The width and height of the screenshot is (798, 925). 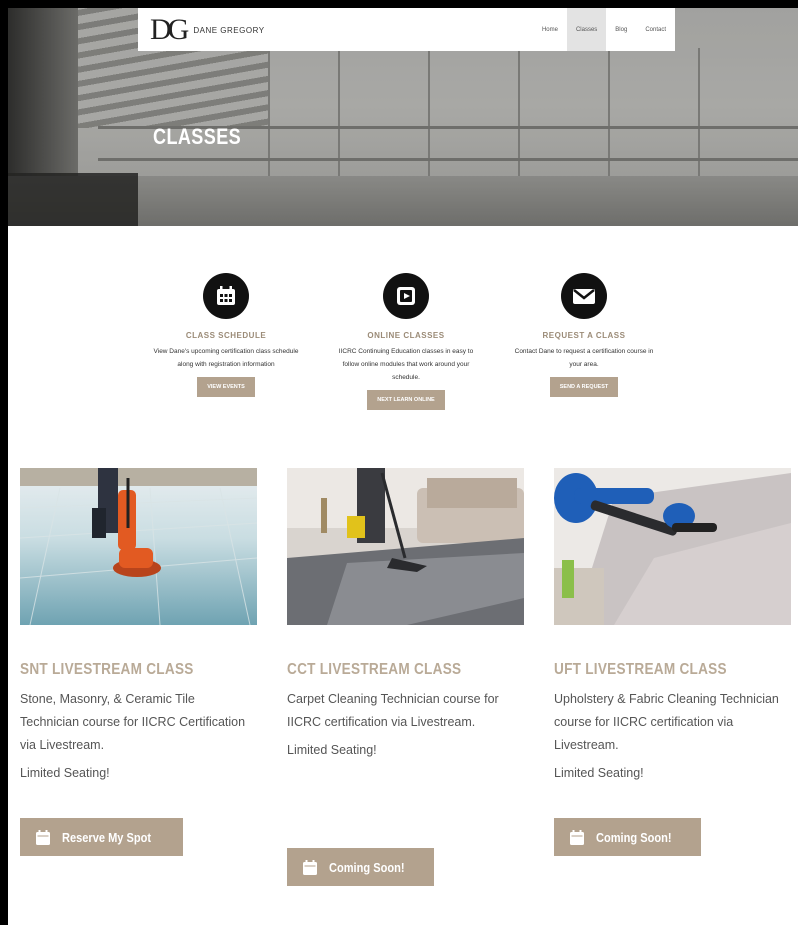 I want to click on reserve-my-spot-button: Reserve My Spot, so click(x=101, y=837).